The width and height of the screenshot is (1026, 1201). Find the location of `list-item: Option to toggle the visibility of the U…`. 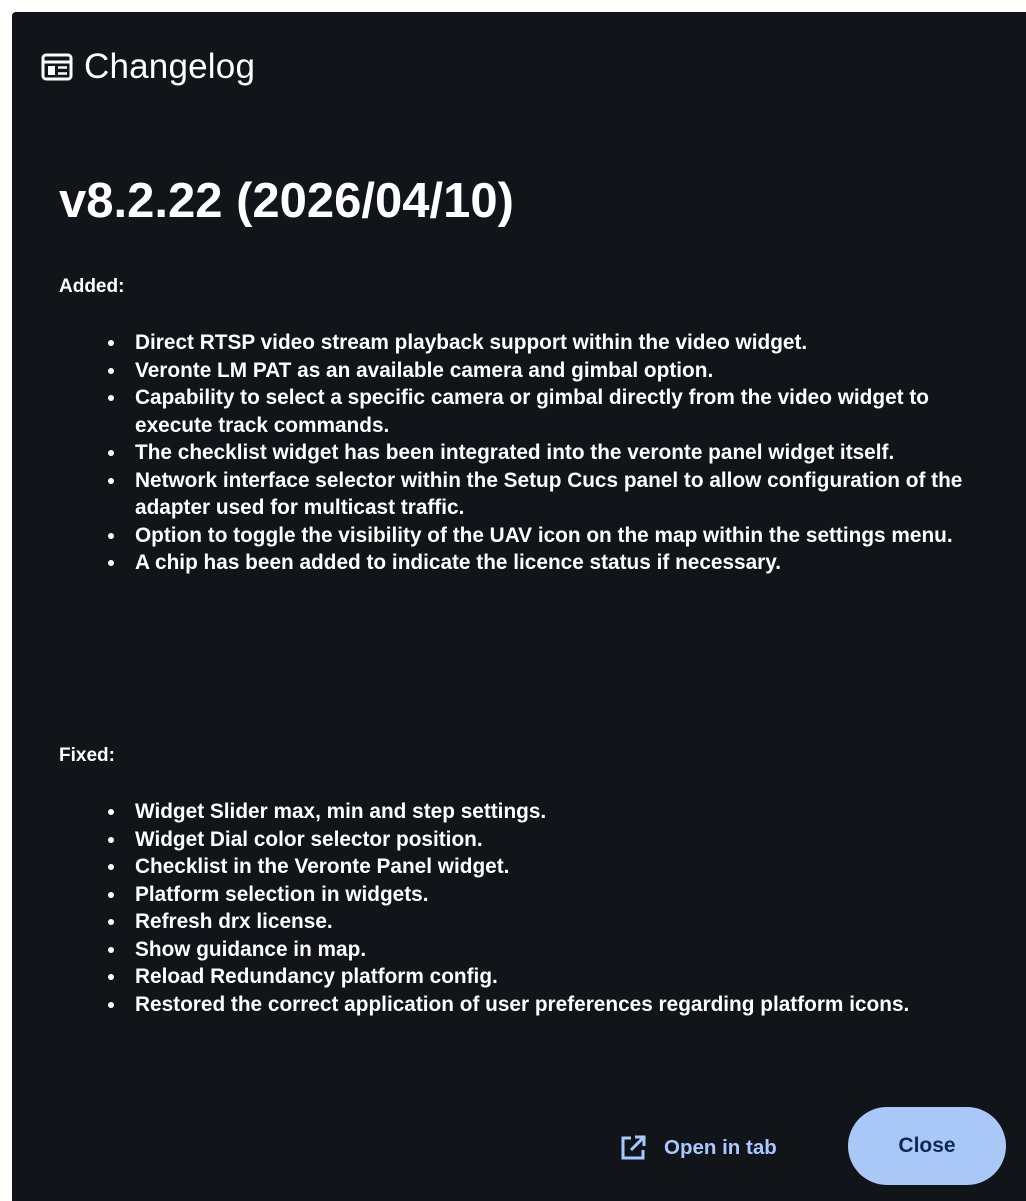

list-item: Option to toggle the visibility of the U… is located at coordinates (556, 536).